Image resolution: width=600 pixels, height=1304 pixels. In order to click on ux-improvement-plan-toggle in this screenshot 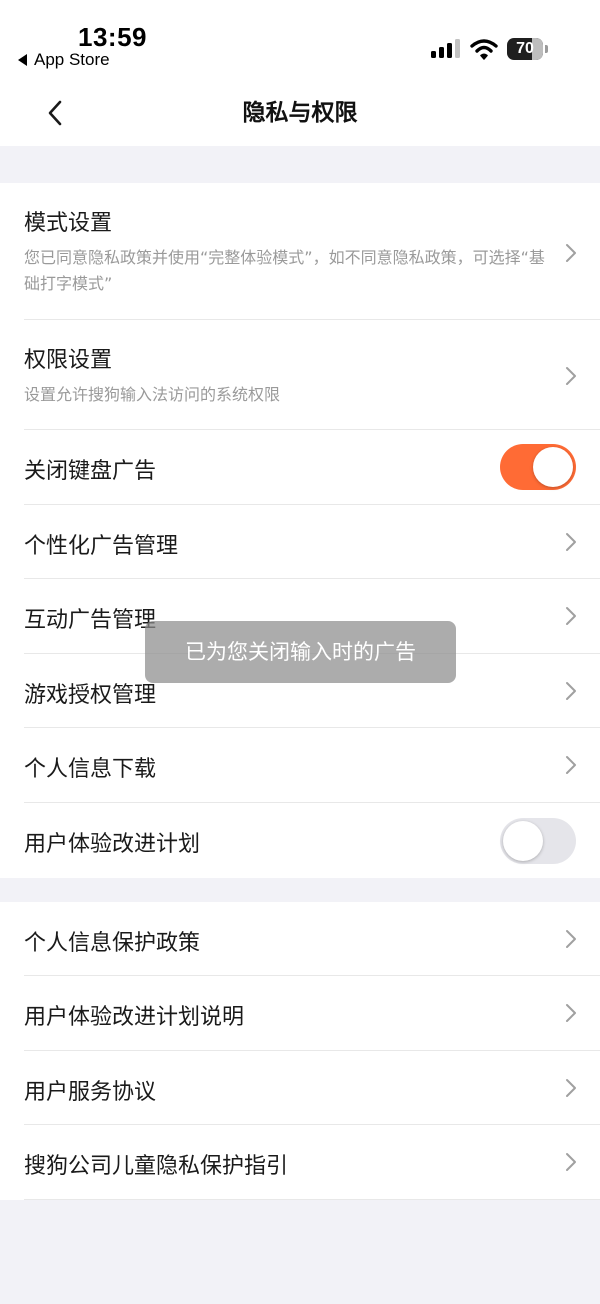, I will do `click(538, 841)`.